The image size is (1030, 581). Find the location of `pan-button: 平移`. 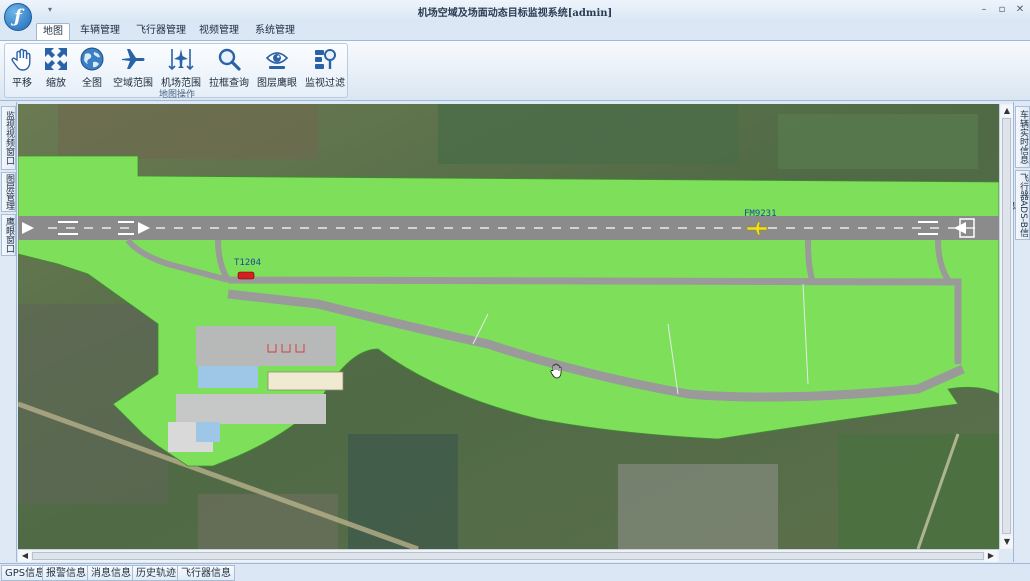

pan-button: 平移 is located at coordinates (22, 67).